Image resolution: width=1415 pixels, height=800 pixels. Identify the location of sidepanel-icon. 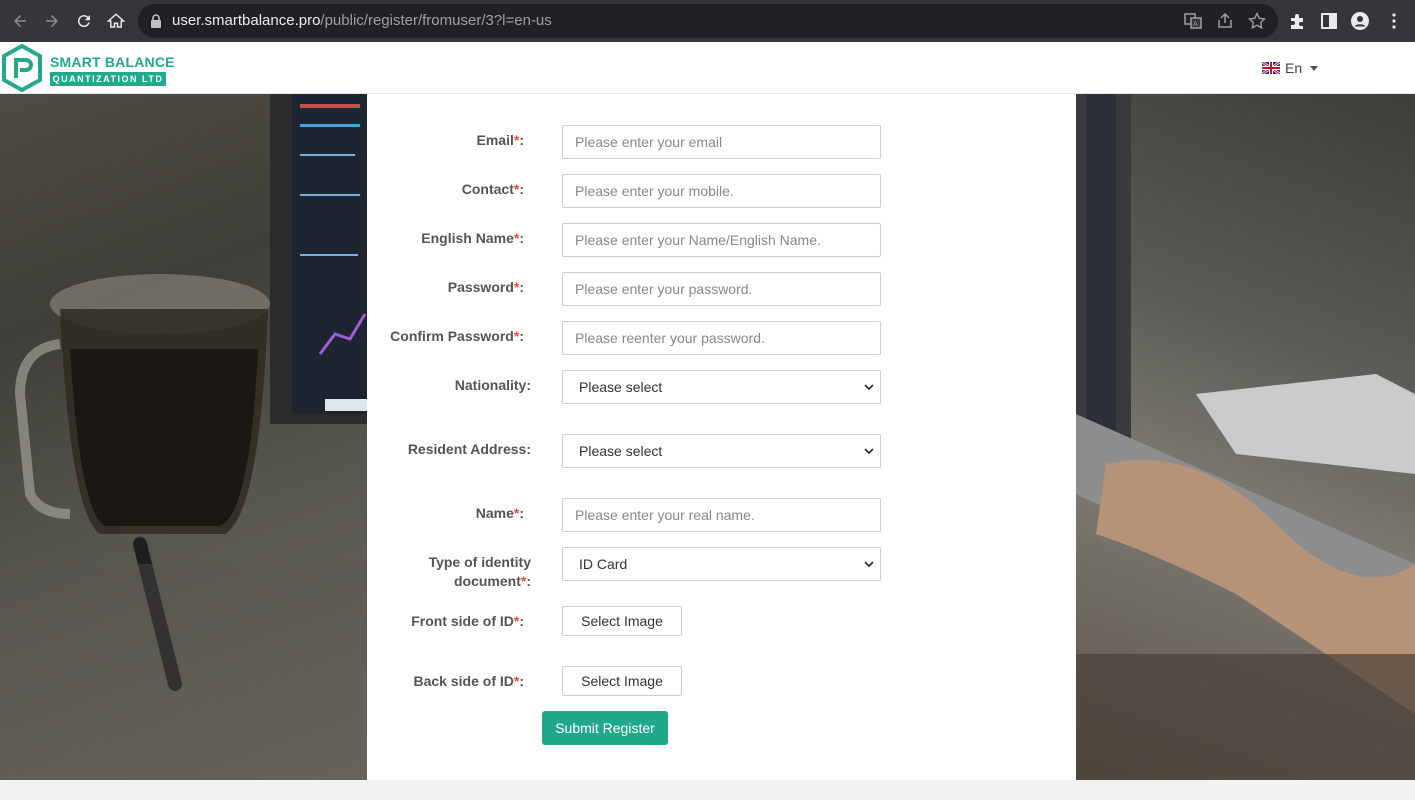
(1329, 21).